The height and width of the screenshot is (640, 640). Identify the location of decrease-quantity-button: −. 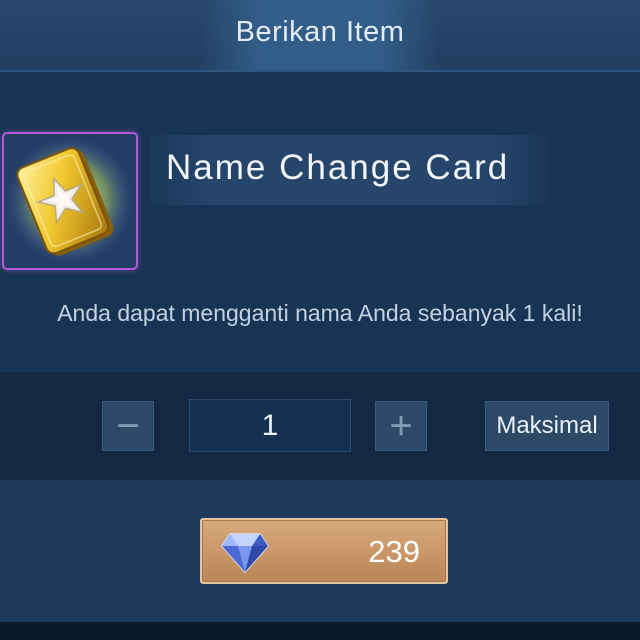
(128, 426).